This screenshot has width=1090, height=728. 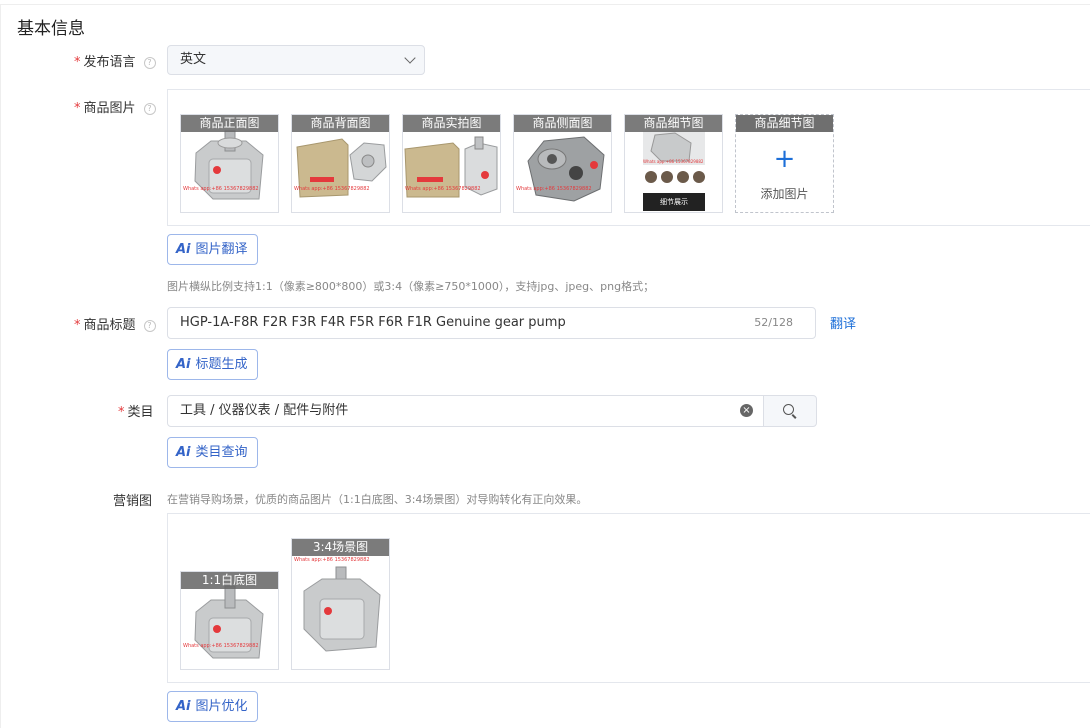 What do you see at coordinates (229, 580) in the screenshot?
I see `image-caption: 1:1白底图` at bounding box center [229, 580].